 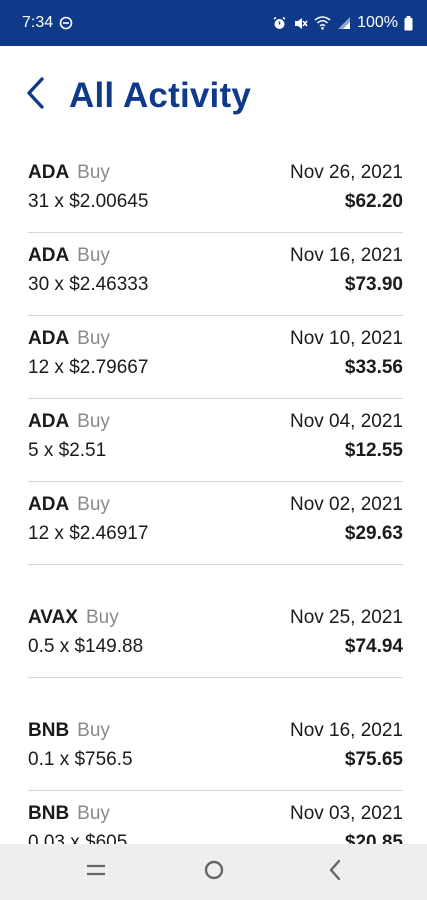 I want to click on nav-bar, so click(x=213, y=872).